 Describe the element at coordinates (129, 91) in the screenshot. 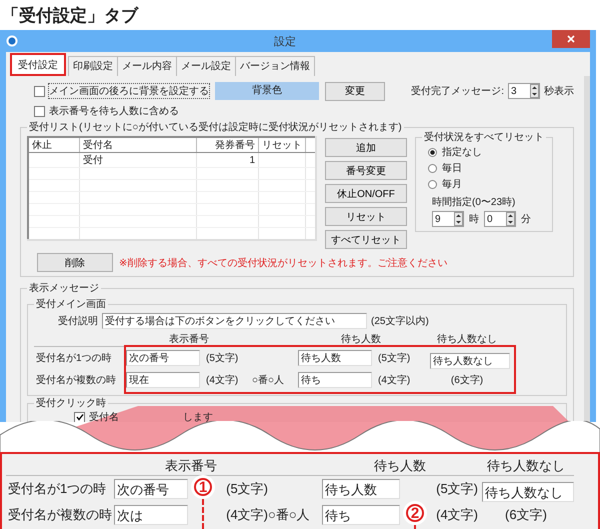

I see `checkbox-label: メイン画面の後ろに背景を設定する` at that location.